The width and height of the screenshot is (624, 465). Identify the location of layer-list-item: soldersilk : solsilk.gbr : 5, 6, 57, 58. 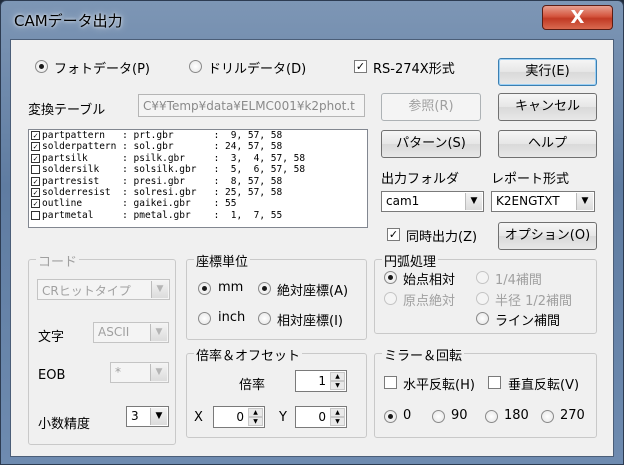
(198, 169).